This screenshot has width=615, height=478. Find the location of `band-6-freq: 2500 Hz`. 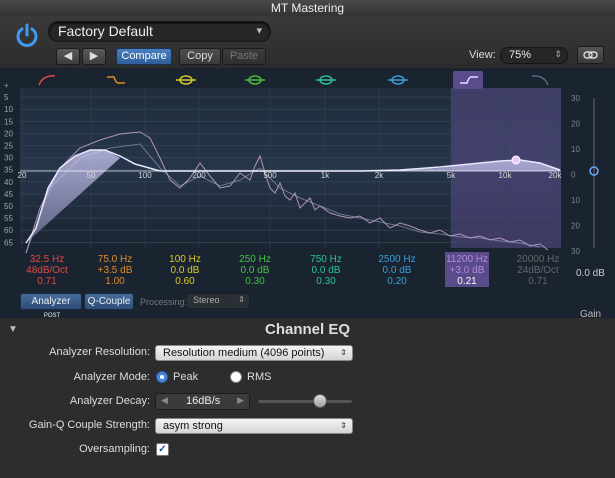

band-6-freq: 2500 Hz is located at coordinates (397, 259).